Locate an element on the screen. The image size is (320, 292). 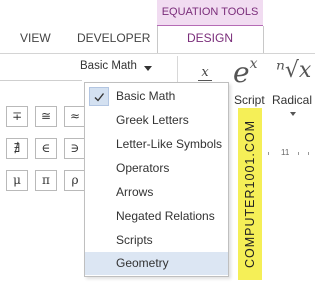
symbol-button: ρ is located at coordinates (75, 180).